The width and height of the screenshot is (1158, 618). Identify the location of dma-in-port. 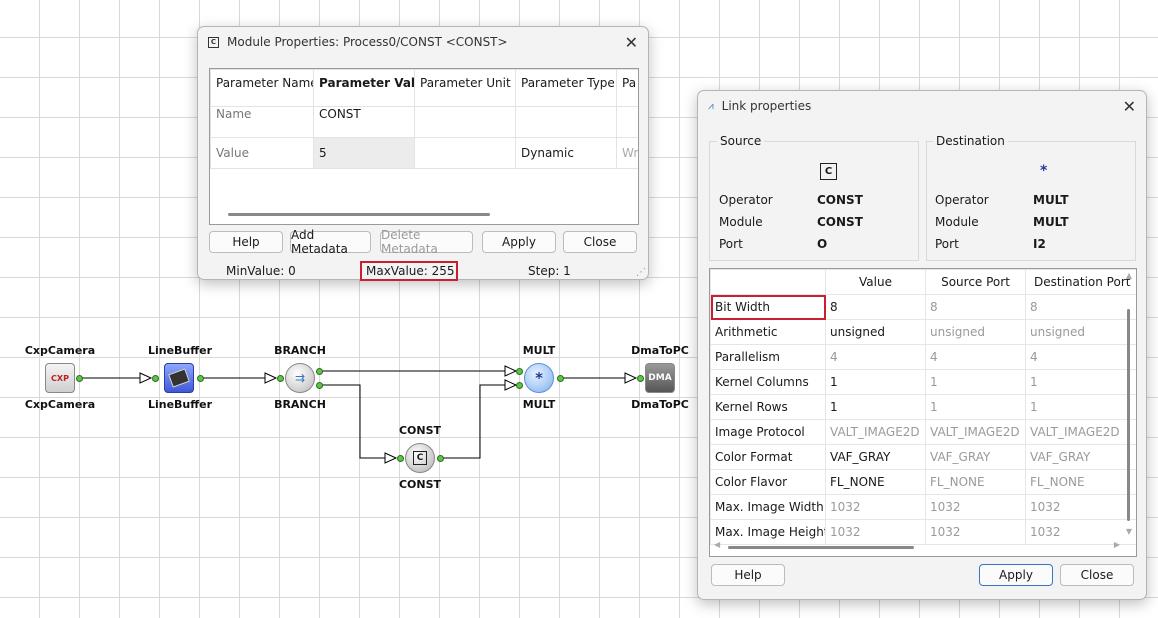
(640, 378).